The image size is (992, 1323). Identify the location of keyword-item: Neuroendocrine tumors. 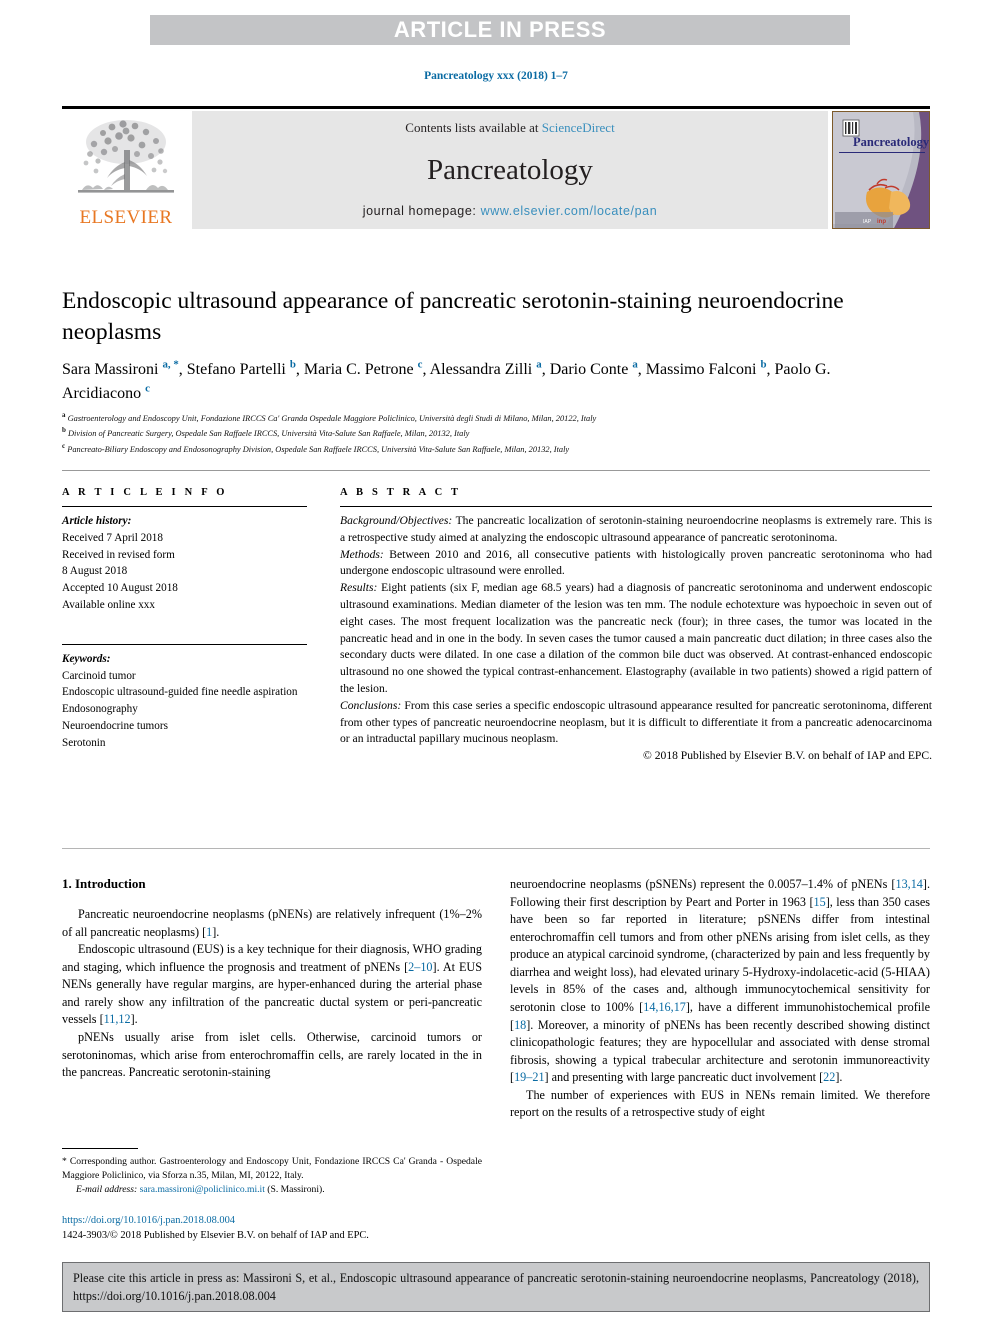
(115, 725).